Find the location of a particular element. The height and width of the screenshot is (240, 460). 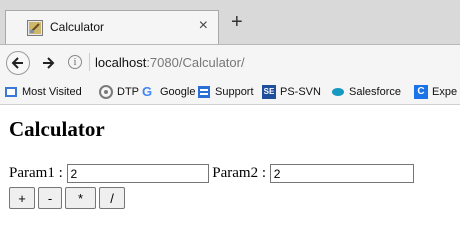

page-title: Calculator is located at coordinates (57, 129).